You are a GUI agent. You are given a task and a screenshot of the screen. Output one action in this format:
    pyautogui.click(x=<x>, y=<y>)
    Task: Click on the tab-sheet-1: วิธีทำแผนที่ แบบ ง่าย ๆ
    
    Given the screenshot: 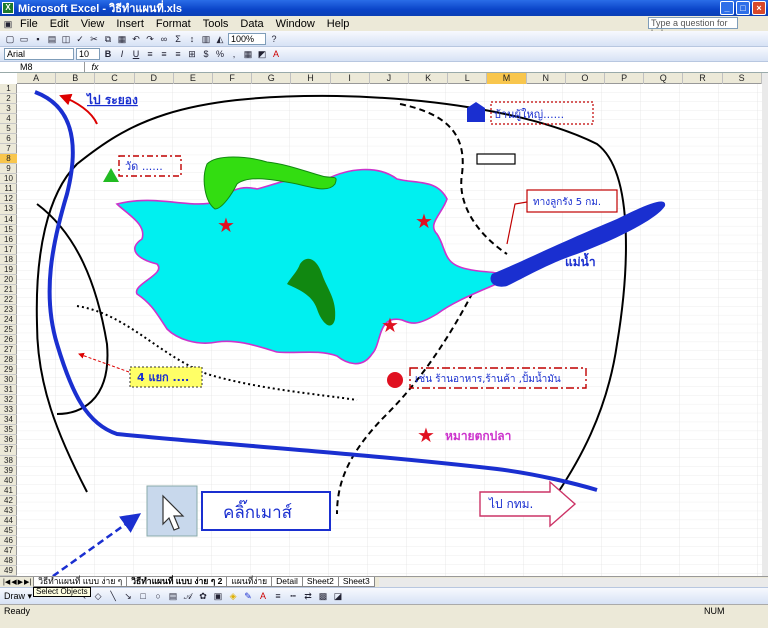 What is the action you would take?
    pyautogui.click(x=80, y=582)
    